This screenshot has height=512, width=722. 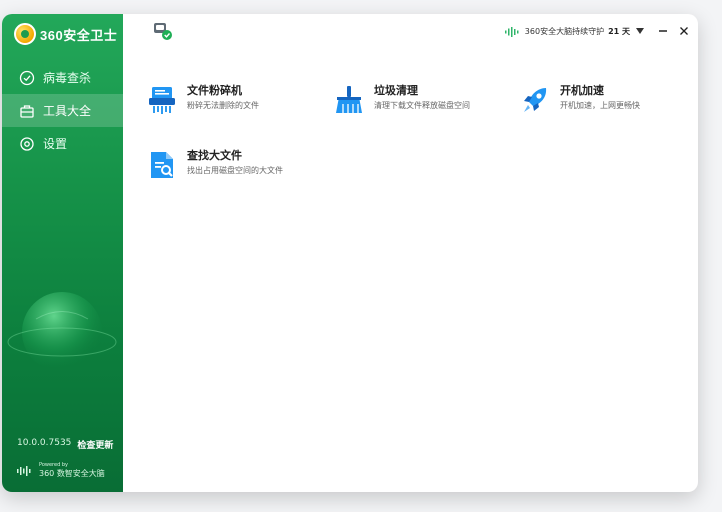 What do you see at coordinates (410, 32) in the screenshot?
I see `top-bar: 360安全大脑持续守护 21 天` at bounding box center [410, 32].